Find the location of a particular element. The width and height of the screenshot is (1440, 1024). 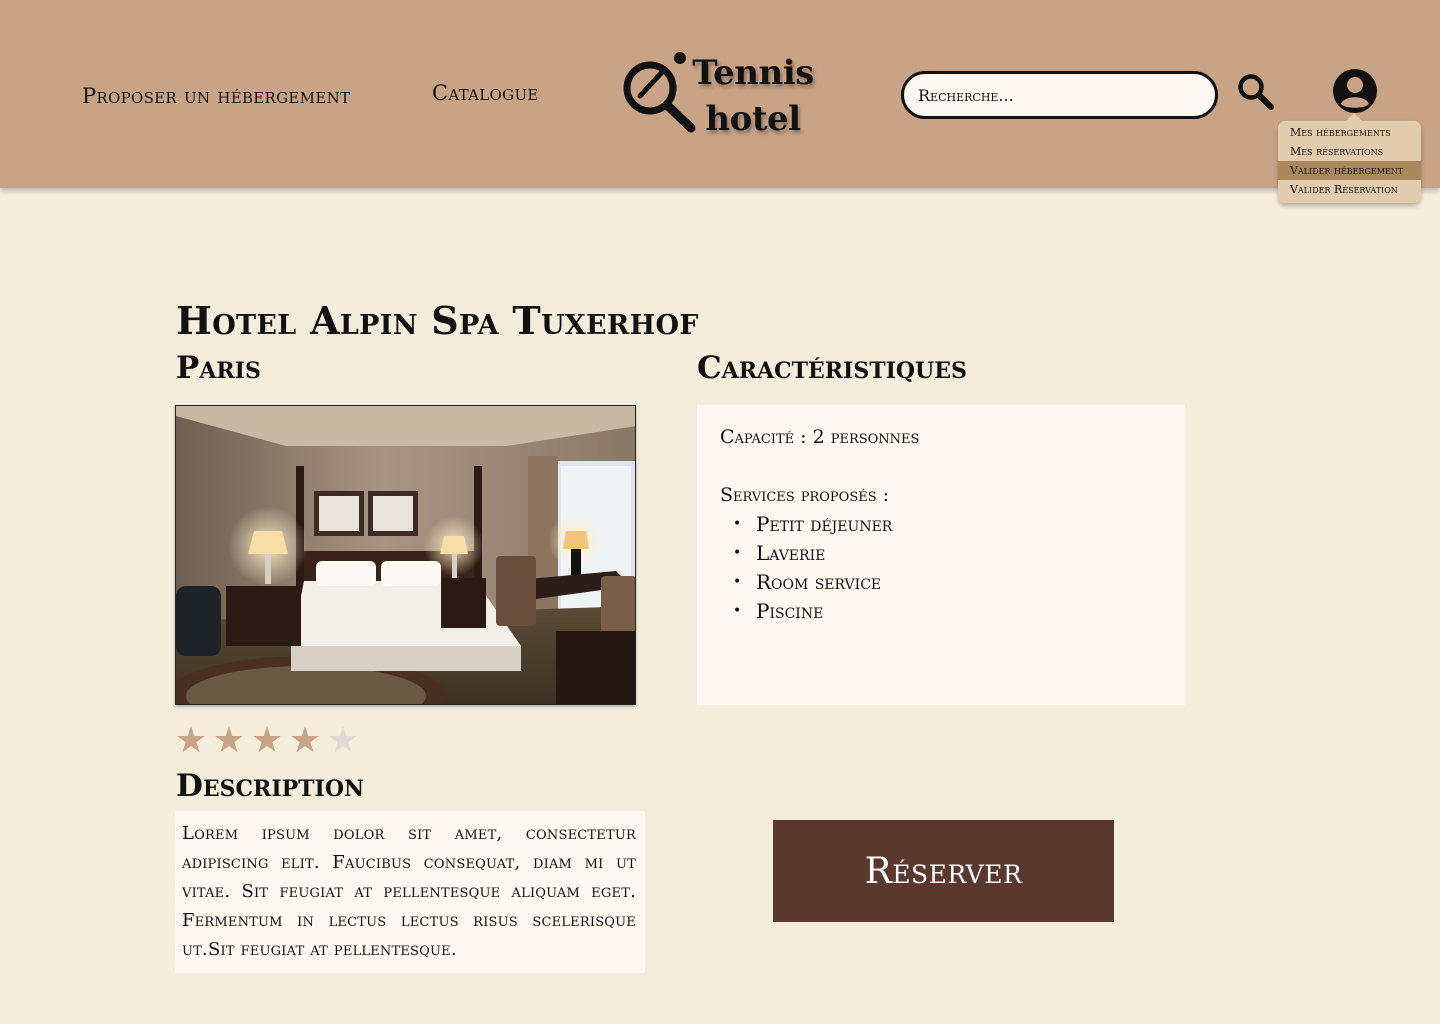

service-item: • Petit déjeuner is located at coordinates (813, 524).